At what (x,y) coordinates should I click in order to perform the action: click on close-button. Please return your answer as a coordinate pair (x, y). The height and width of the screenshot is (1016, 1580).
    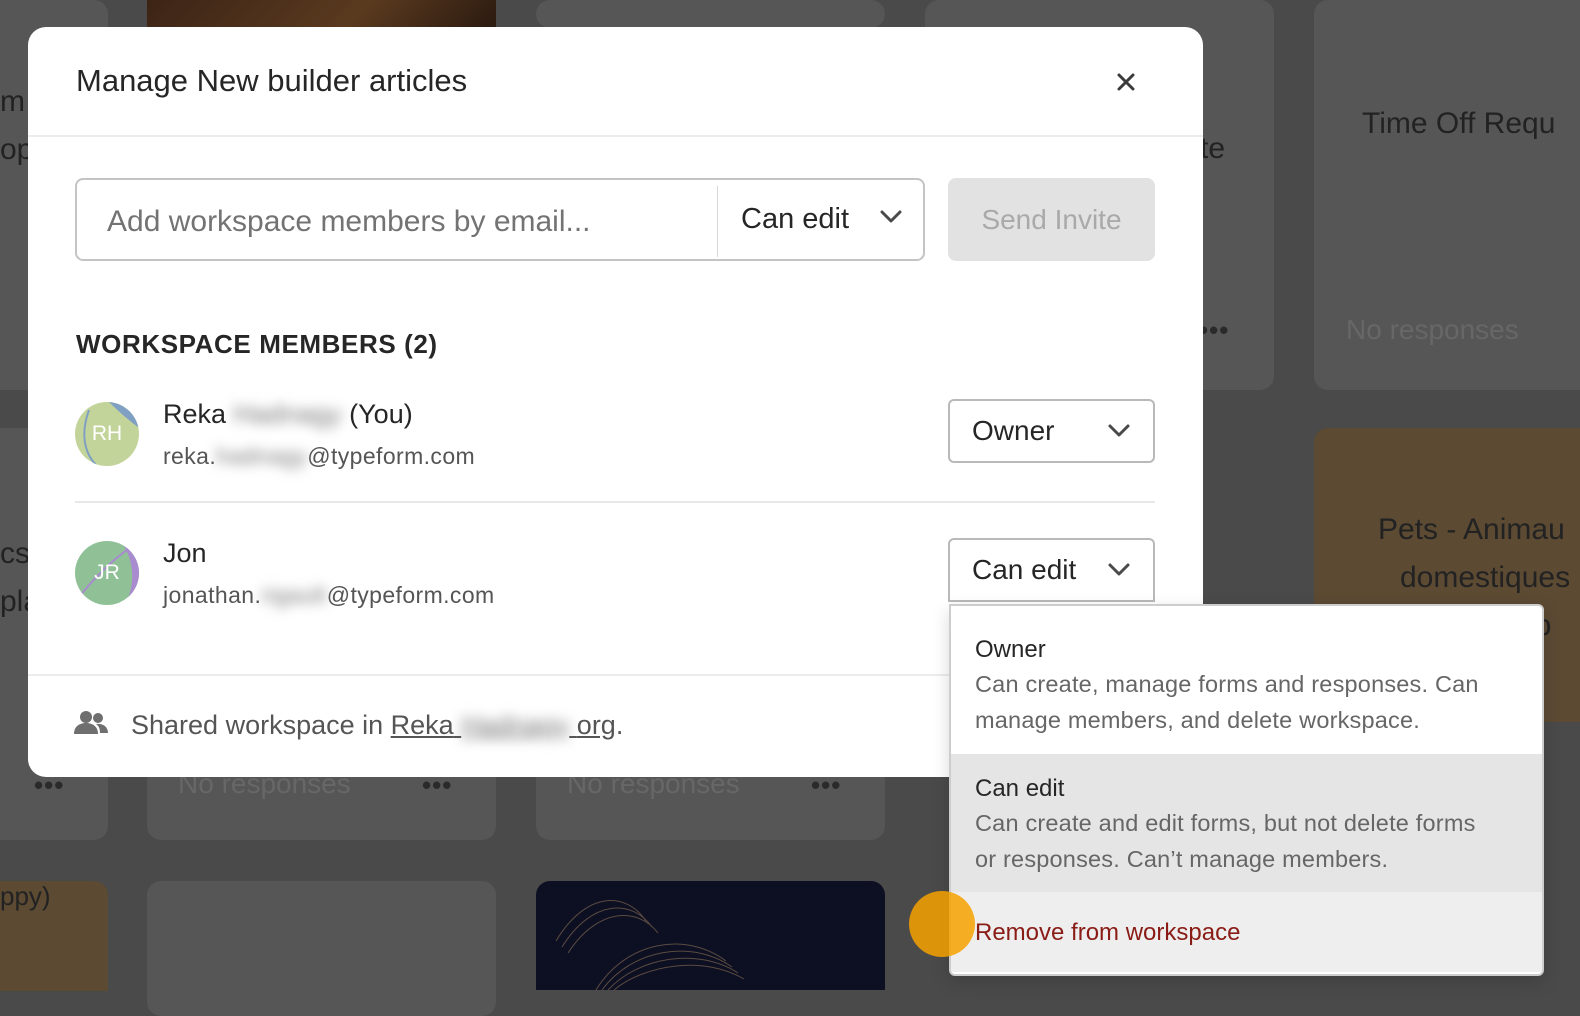
    Looking at the image, I should click on (1126, 82).